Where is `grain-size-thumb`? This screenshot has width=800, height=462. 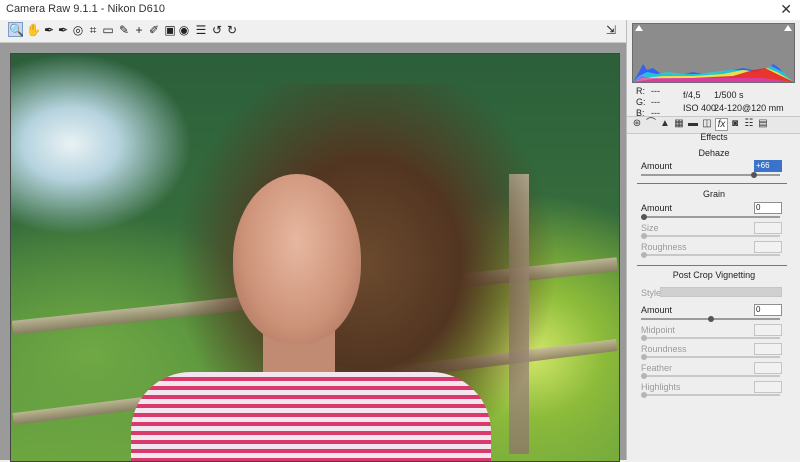
grain-size-thumb is located at coordinates (644, 236).